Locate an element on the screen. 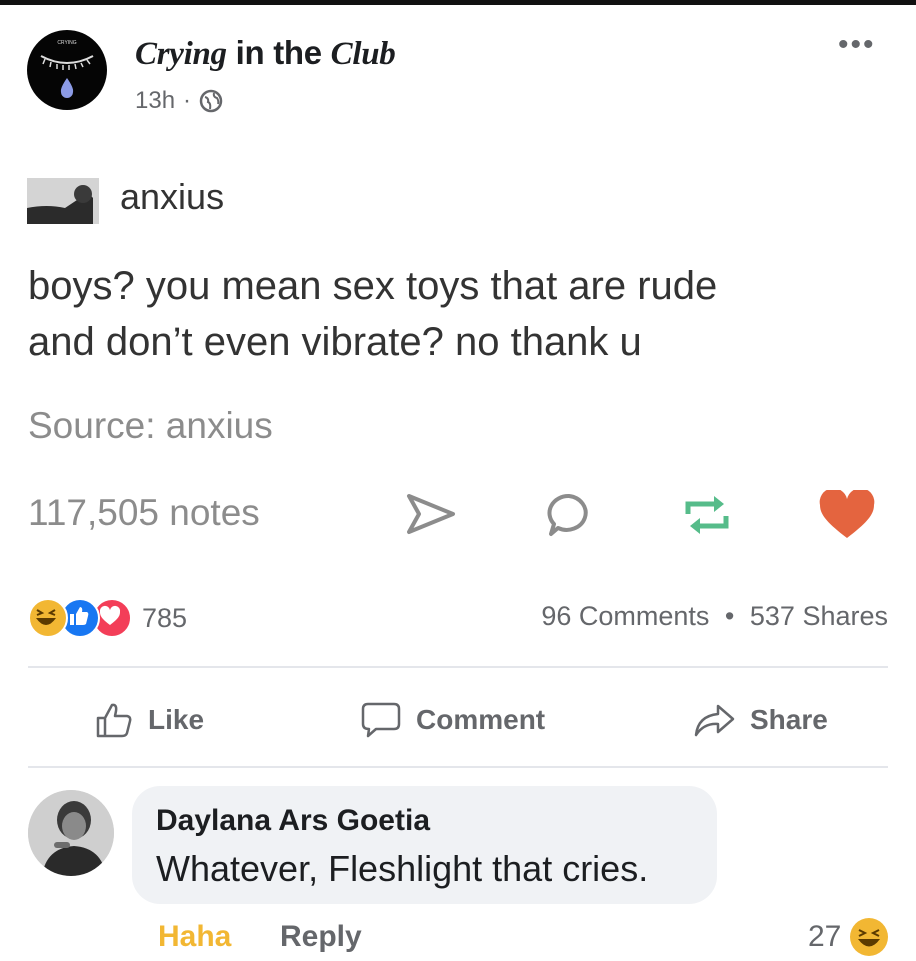 The height and width of the screenshot is (961, 916). reply-bubble-icon is located at coordinates (569, 517).